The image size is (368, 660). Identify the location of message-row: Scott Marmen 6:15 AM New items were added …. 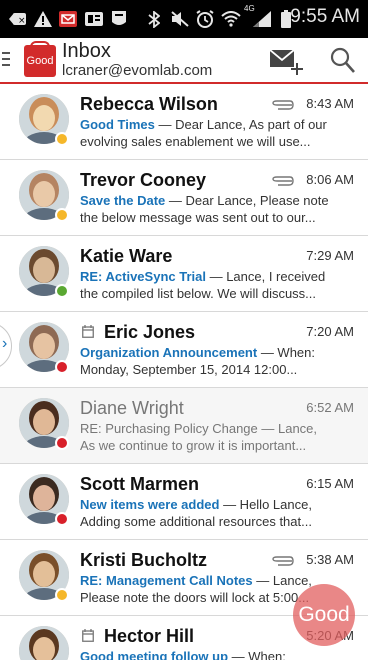
(184, 502).